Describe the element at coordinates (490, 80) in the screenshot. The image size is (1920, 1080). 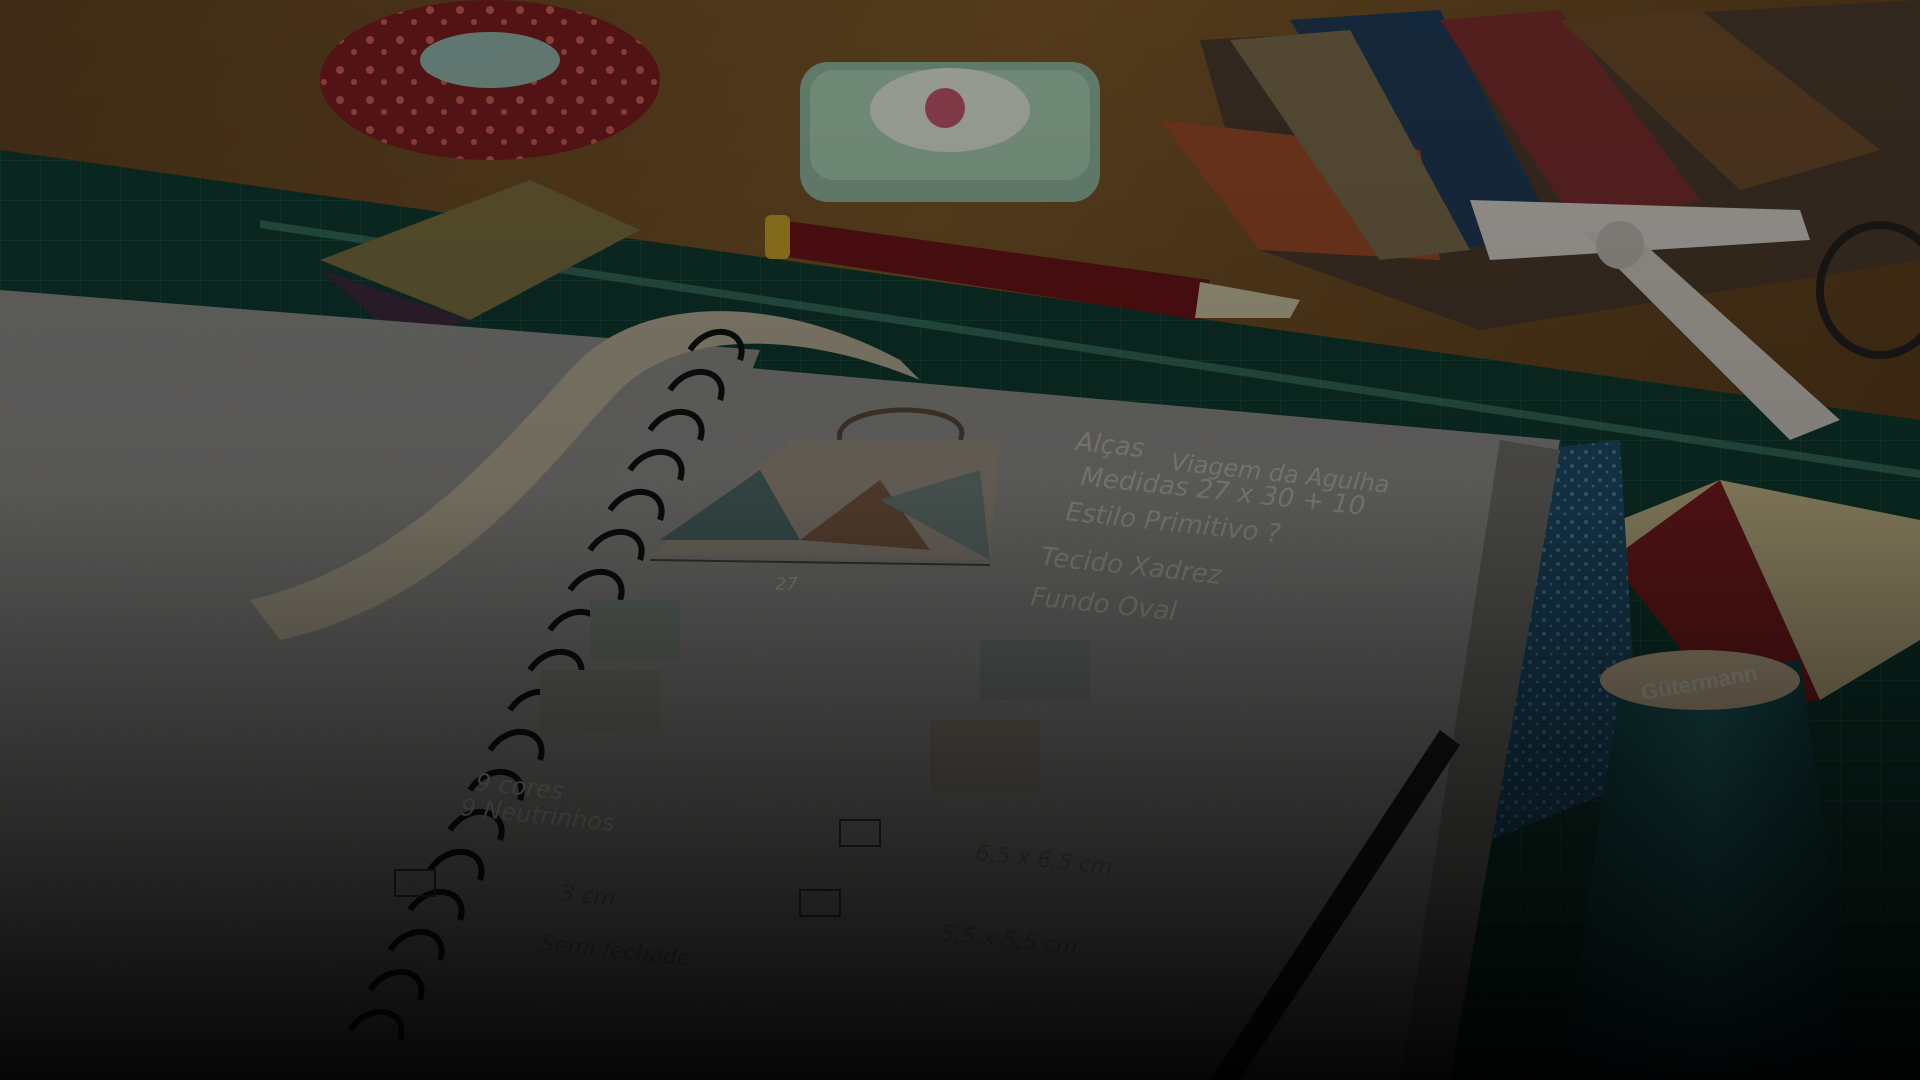
I see `pincushion` at that location.